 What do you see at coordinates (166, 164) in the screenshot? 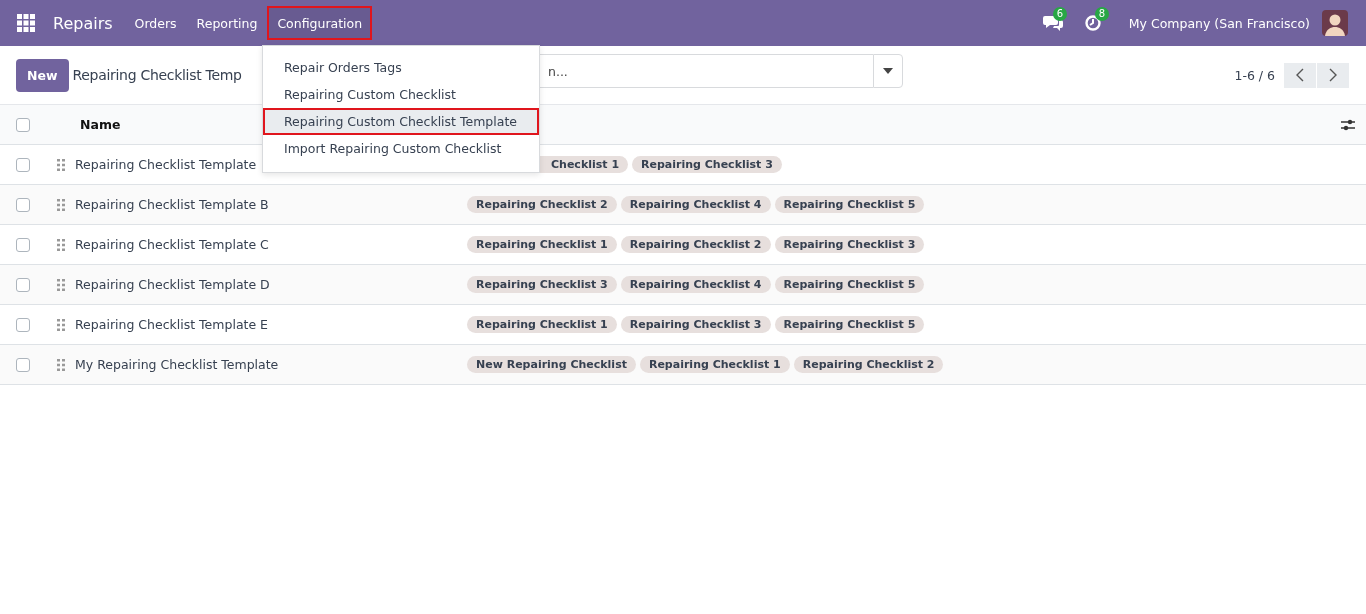
I see `name-cell-text: Repairing Checklist Template` at bounding box center [166, 164].